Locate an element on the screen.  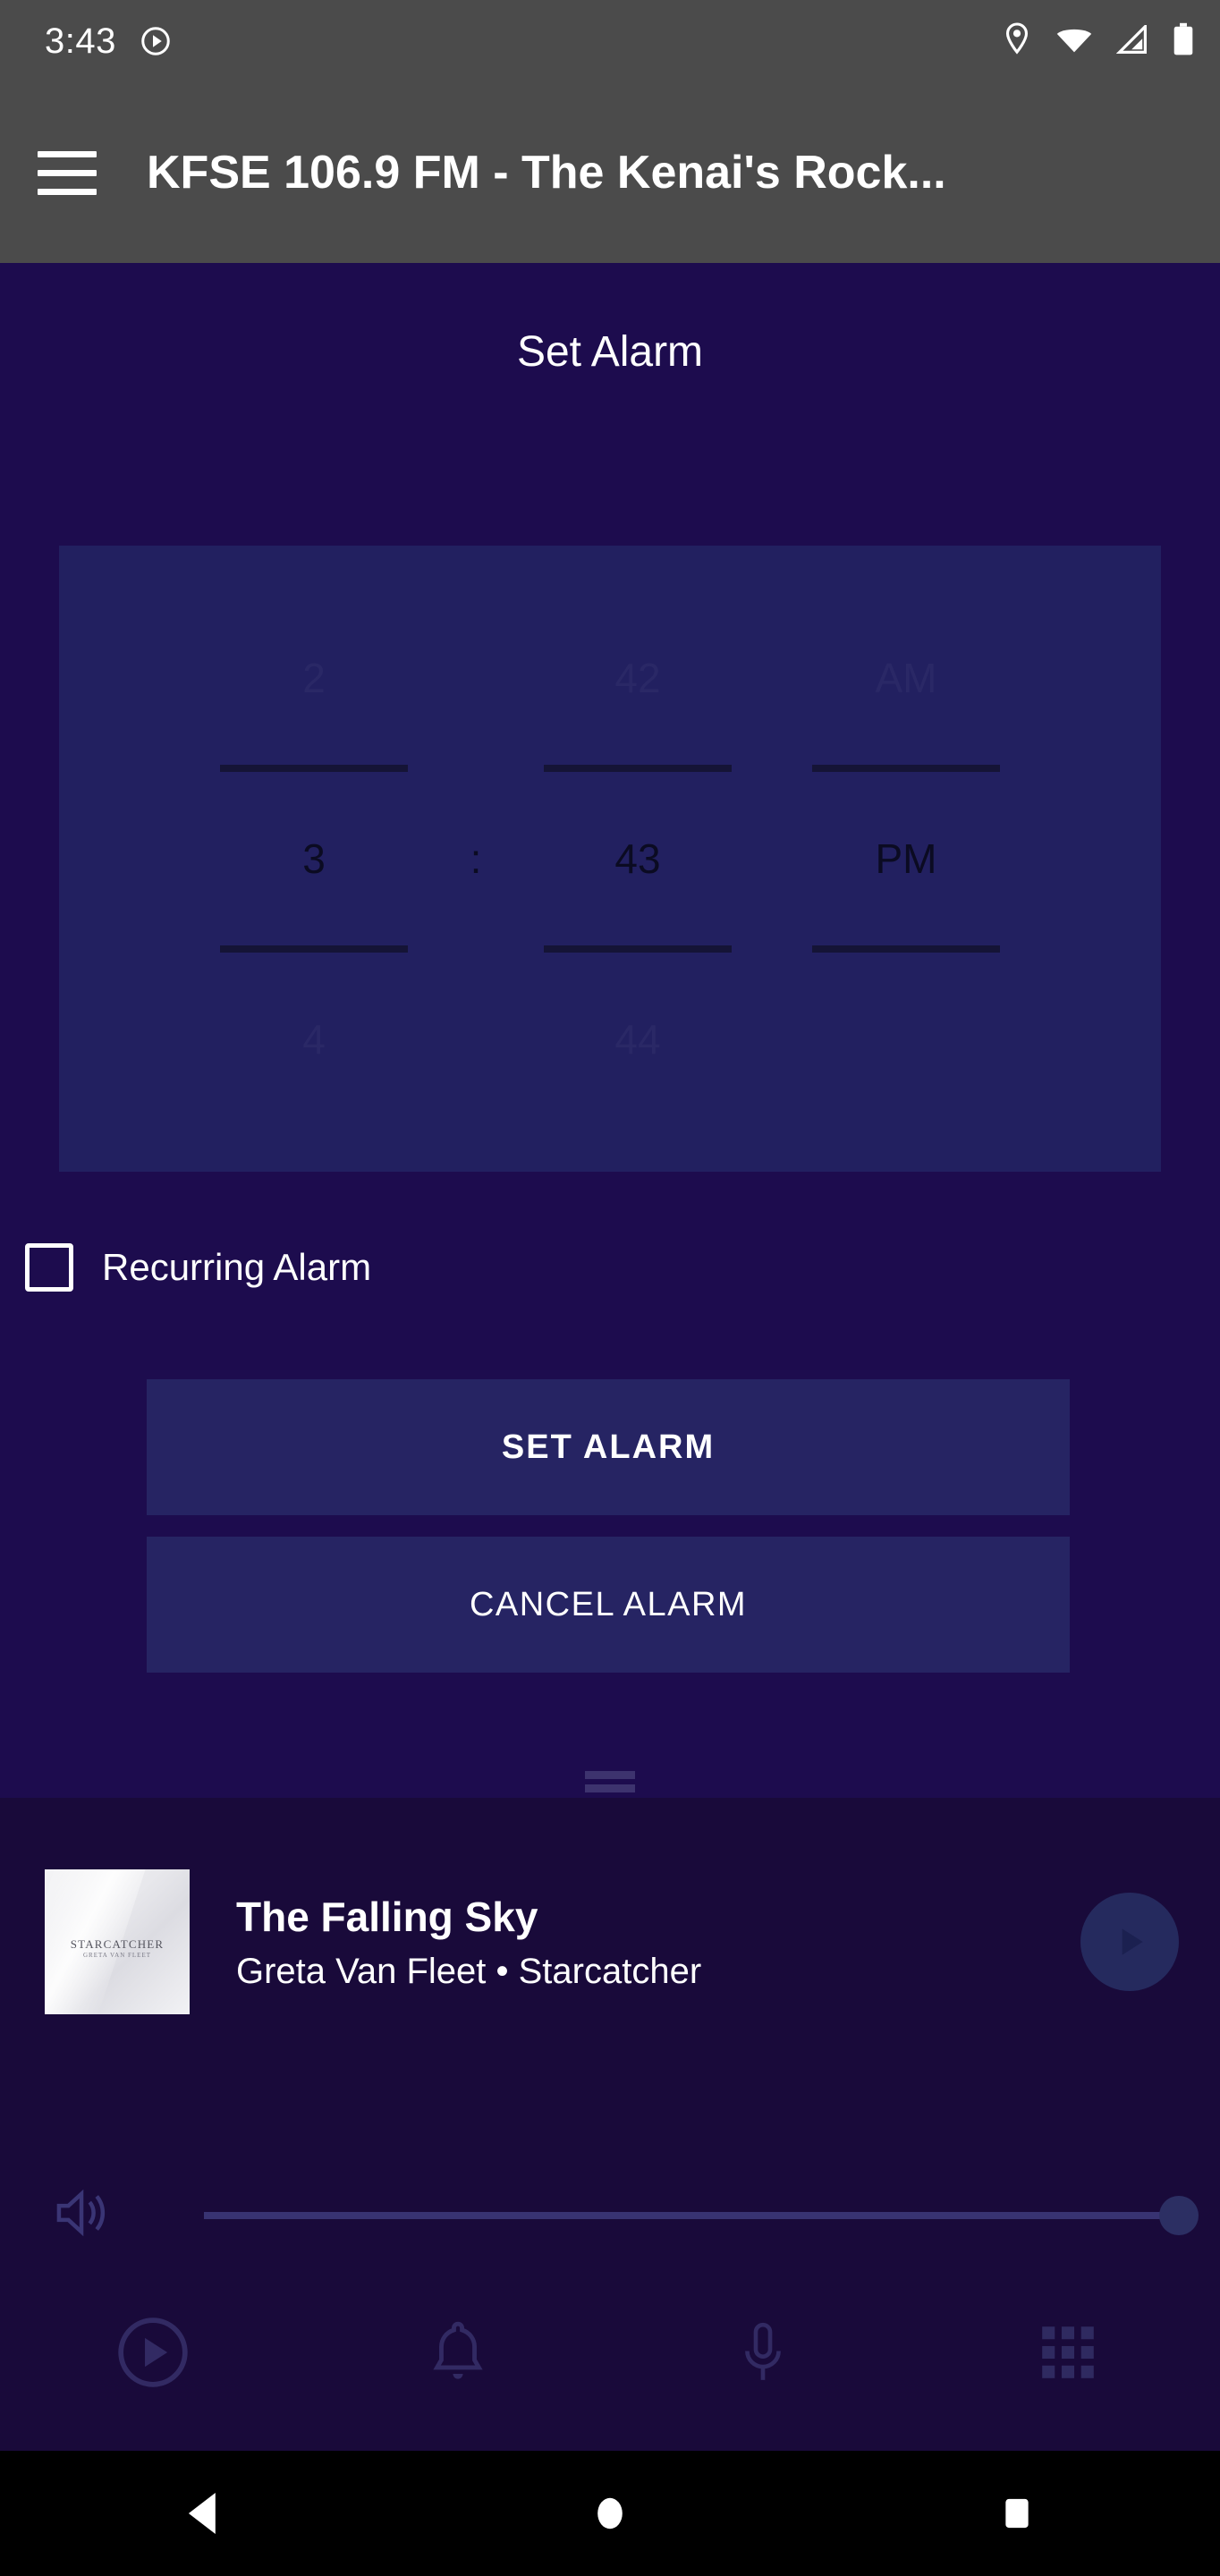
grid-apps-icon is located at coordinates (1067, 2352).